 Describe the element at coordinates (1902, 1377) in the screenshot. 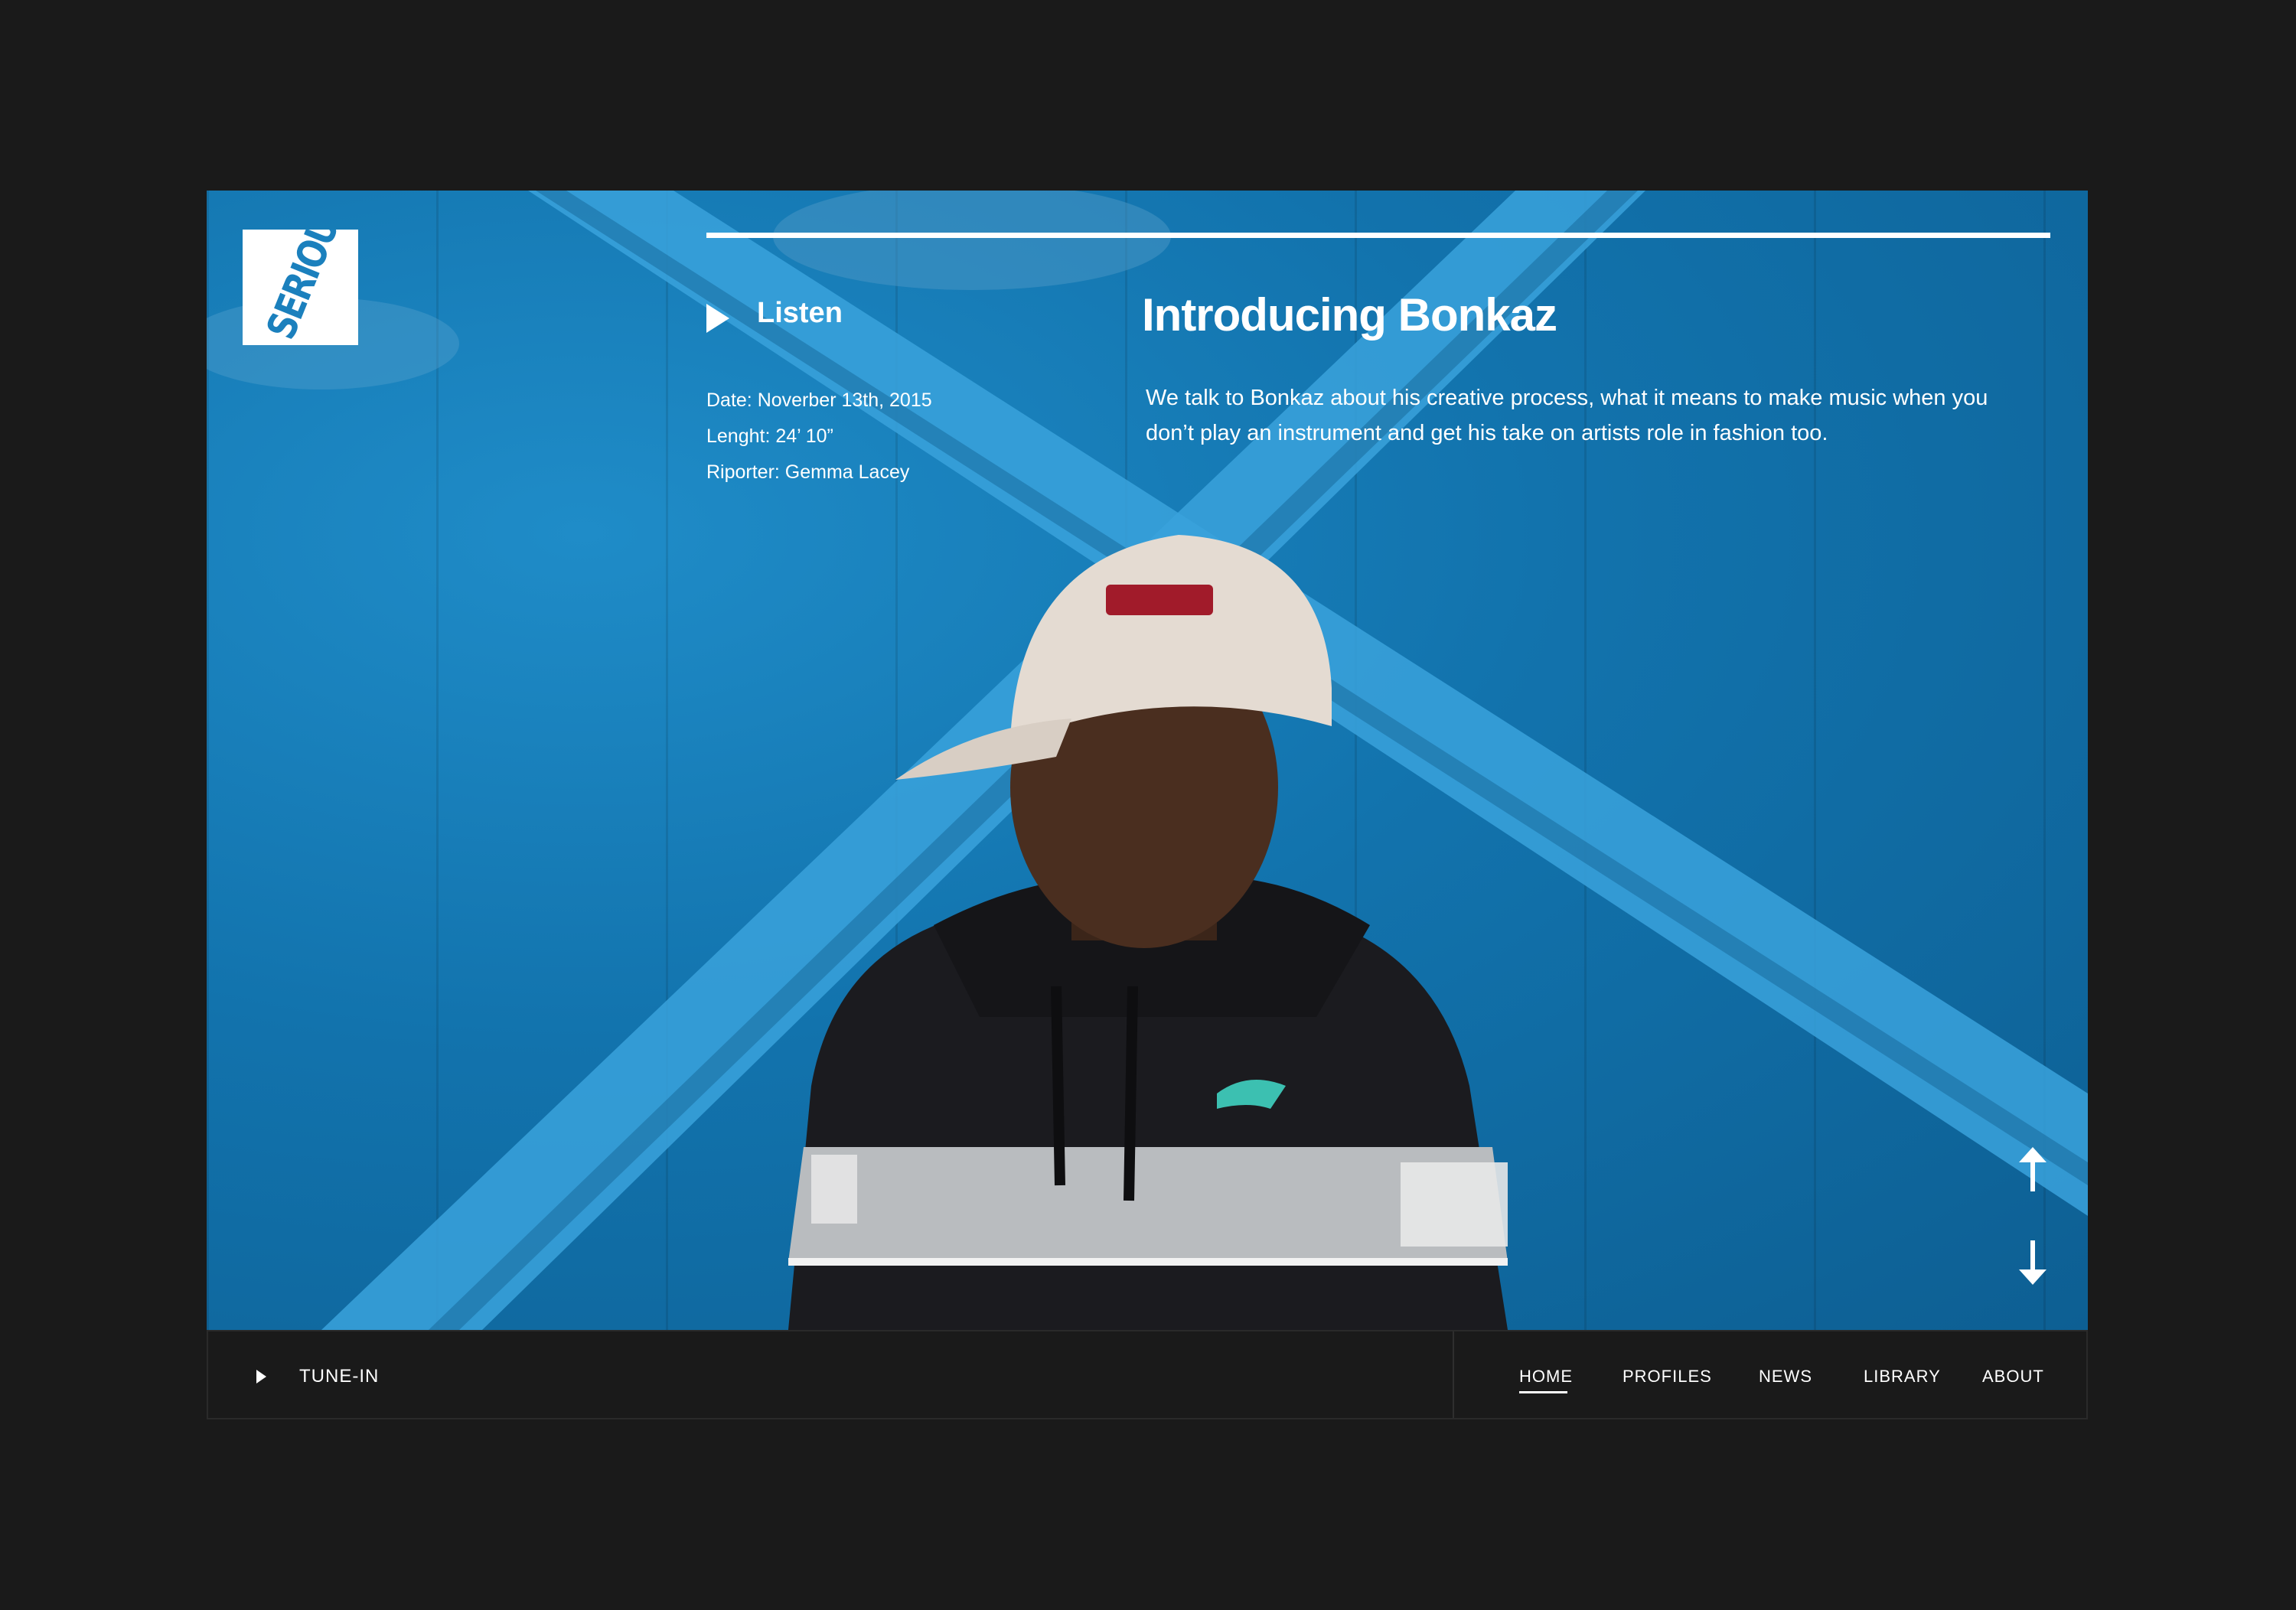

I see `nav-library: LIBRARY` at that location.